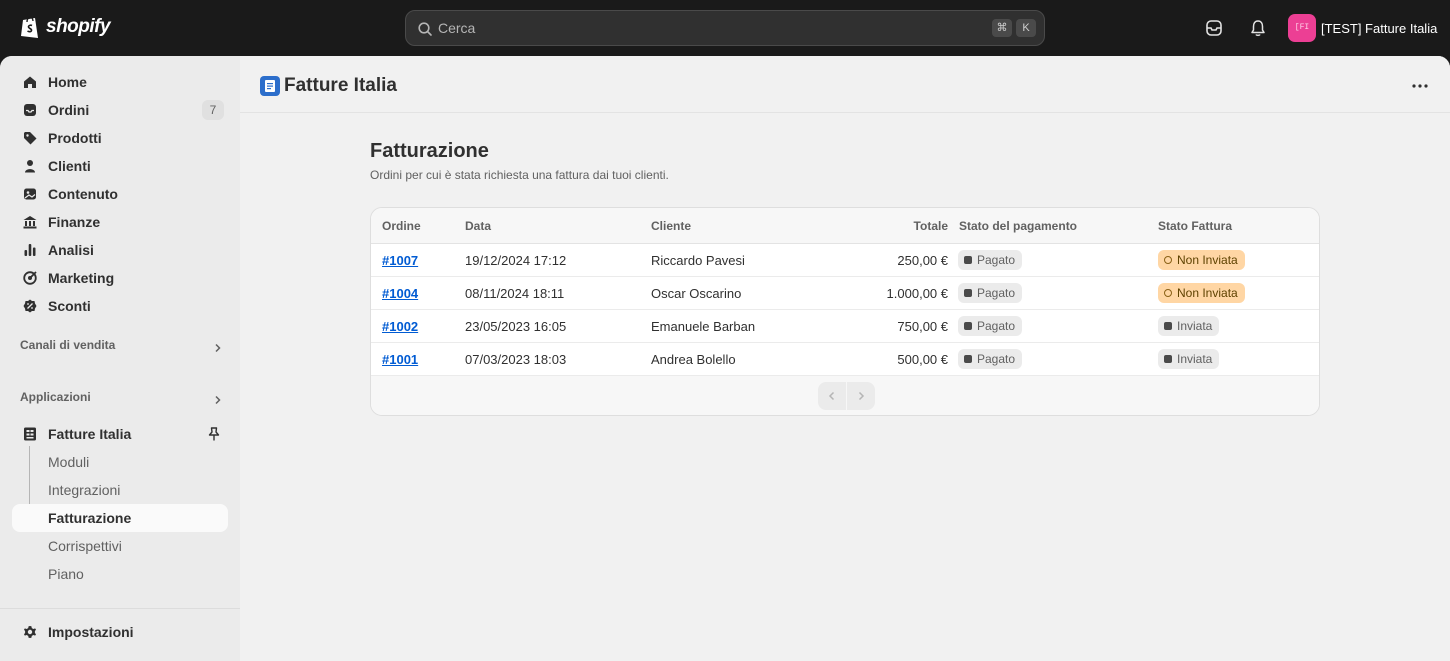 This screenshot has height=661, width=1450. I want to click on sidebar-subitem-label: Piano, so click(66, 574).